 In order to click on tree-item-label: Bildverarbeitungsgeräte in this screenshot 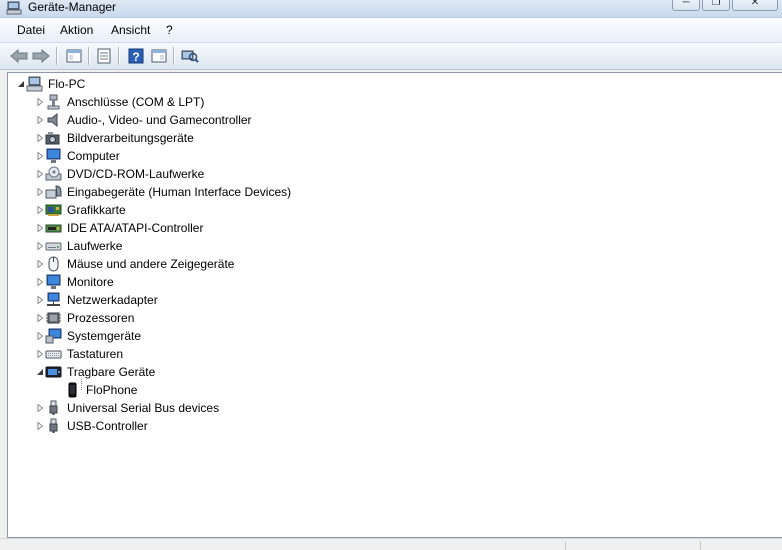, I will do `click(130, 138)`.